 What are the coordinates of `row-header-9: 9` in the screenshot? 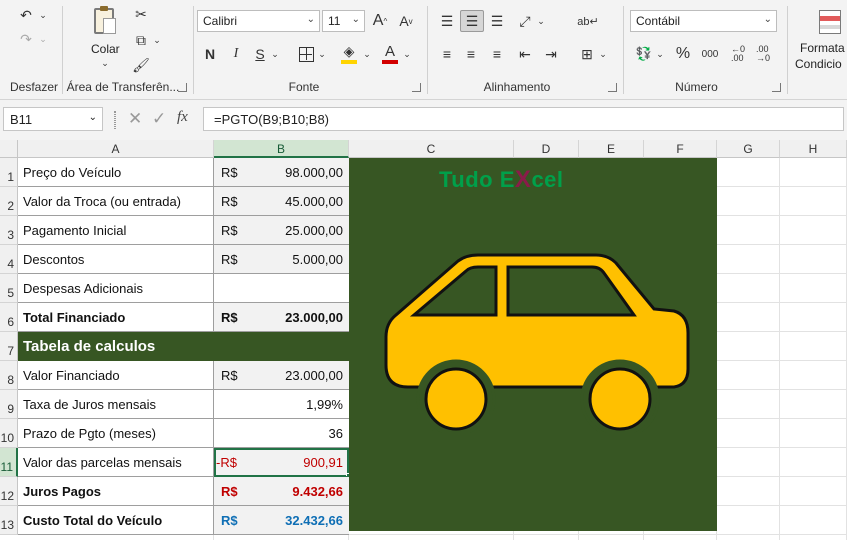 It's located at (9, 404).